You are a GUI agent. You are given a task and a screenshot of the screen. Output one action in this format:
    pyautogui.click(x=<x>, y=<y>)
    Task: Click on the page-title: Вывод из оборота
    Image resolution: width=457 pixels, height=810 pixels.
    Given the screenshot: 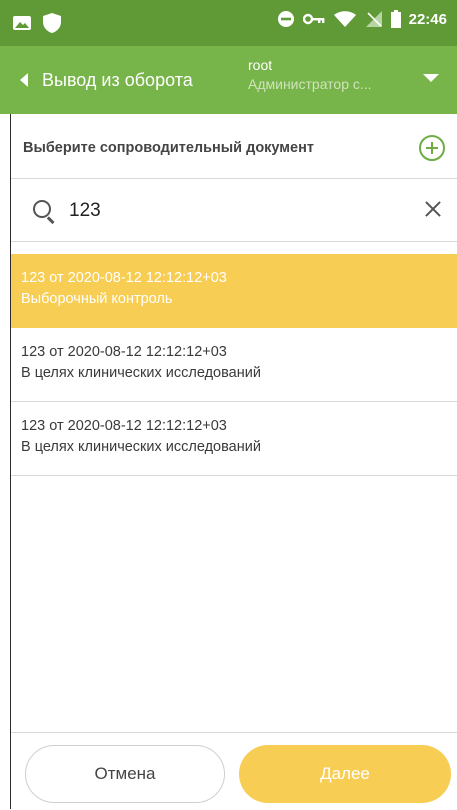 What is the action you would take?
    pyautogui.click(x=117, y=79)
    